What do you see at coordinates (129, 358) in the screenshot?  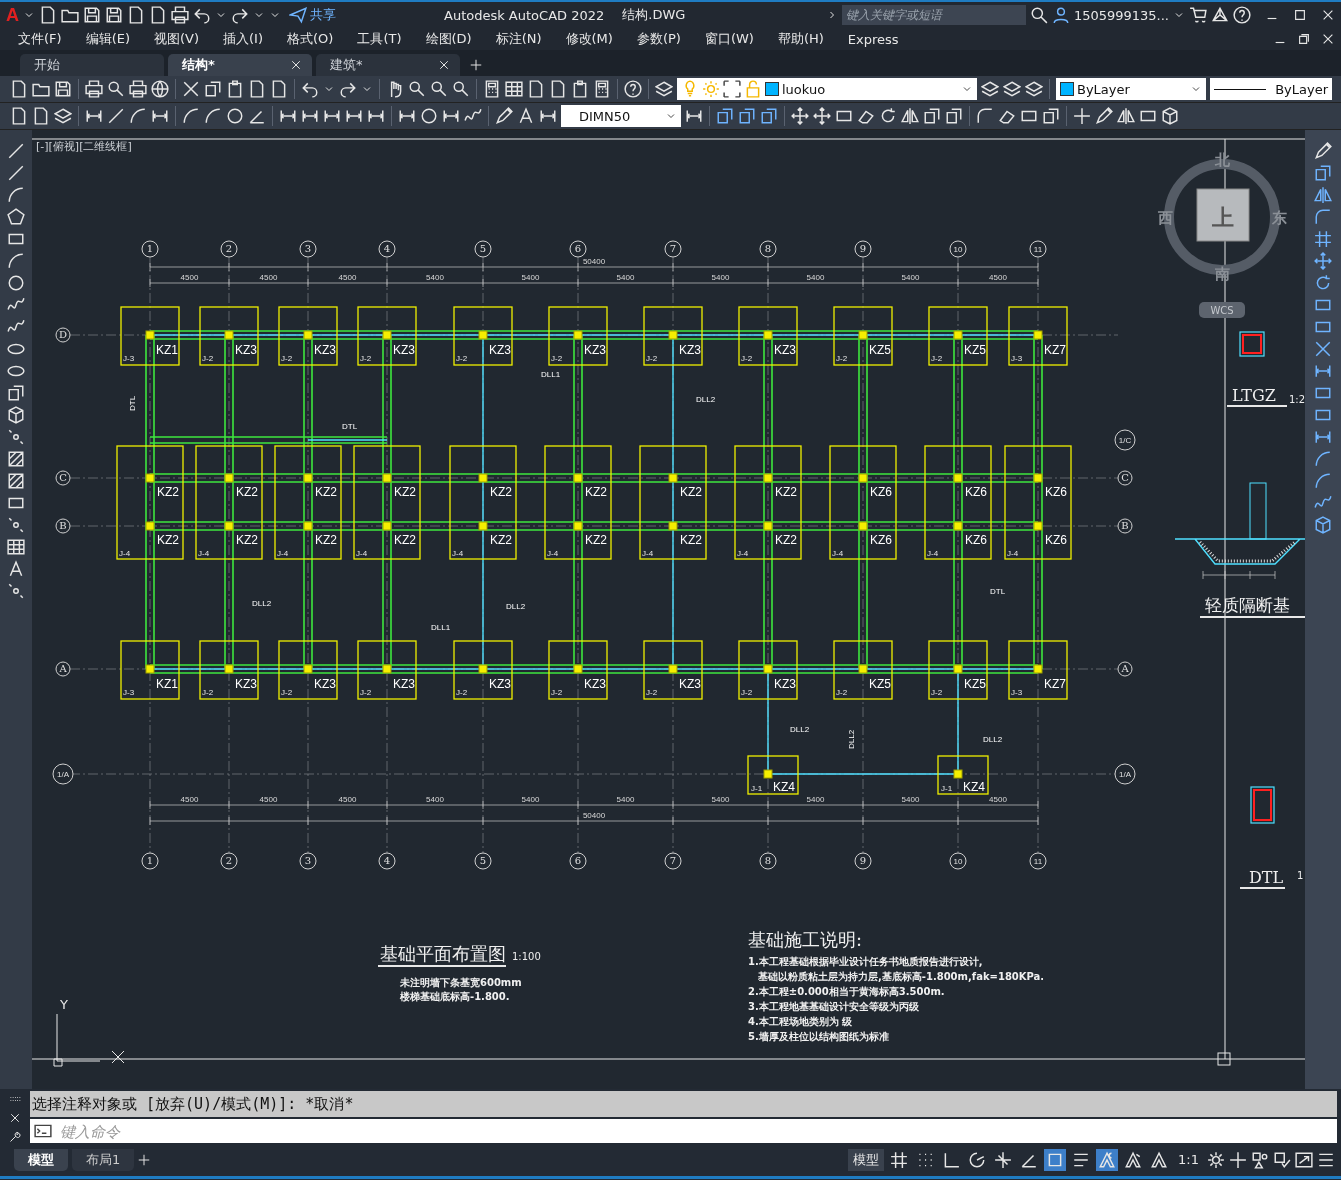 I see `footing-type-label: J-3` at bounding box center [129, 358].